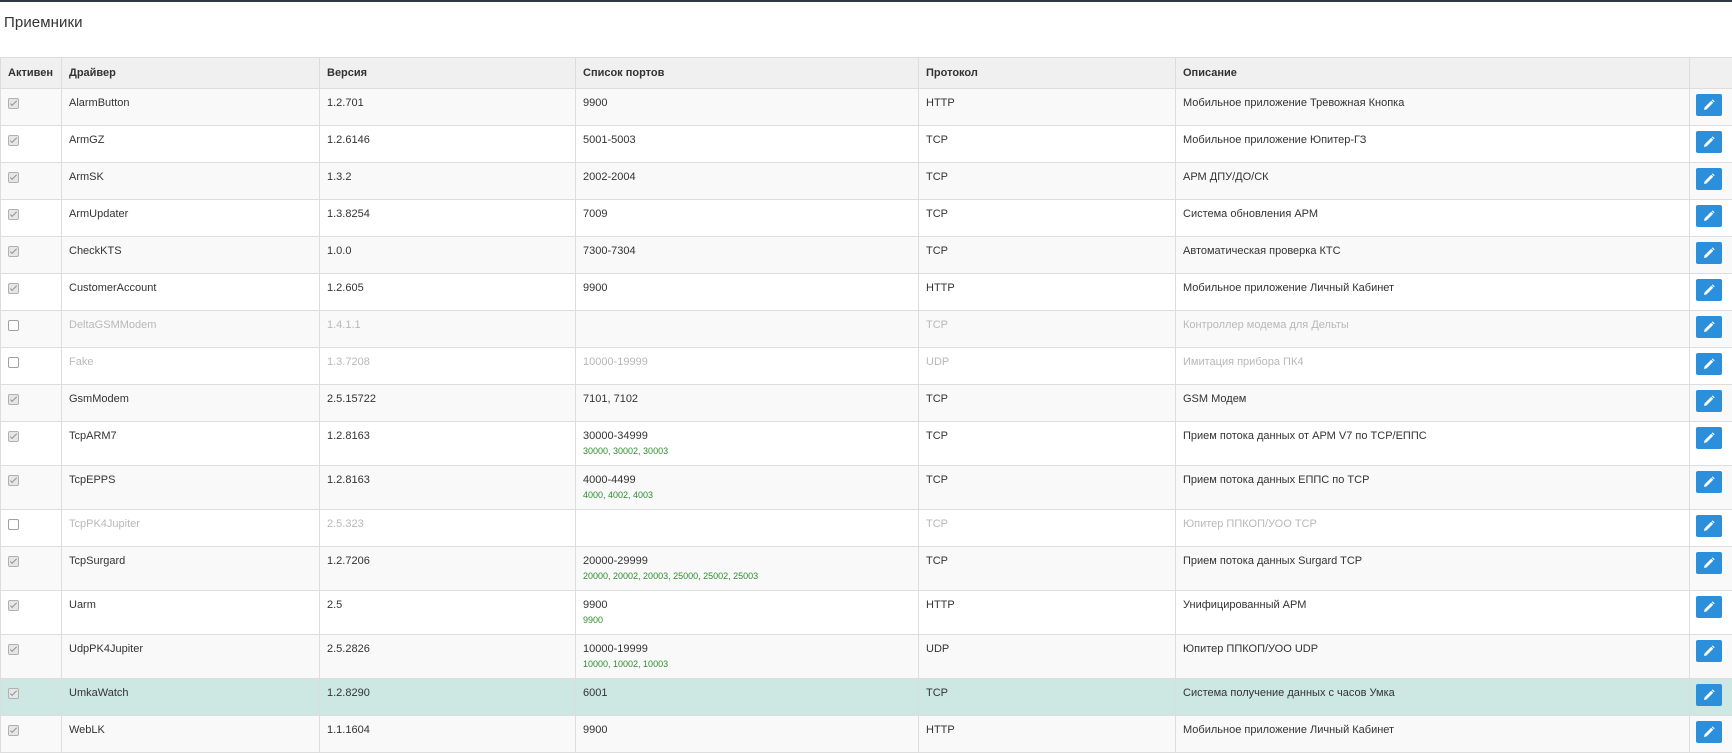  I want to click on description-cell: АРМ ДПУ/ДО/СК, so click(1433, 181).